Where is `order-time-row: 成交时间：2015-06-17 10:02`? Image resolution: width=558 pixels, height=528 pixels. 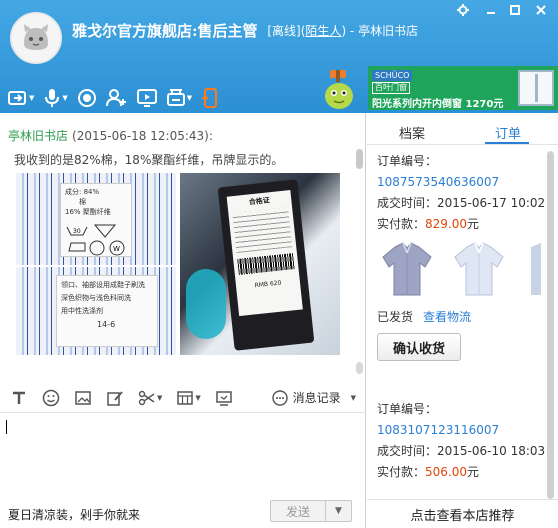 order-time-row: 成交时间：2015-06-17 10:02 is located at coordinates (462, 203).